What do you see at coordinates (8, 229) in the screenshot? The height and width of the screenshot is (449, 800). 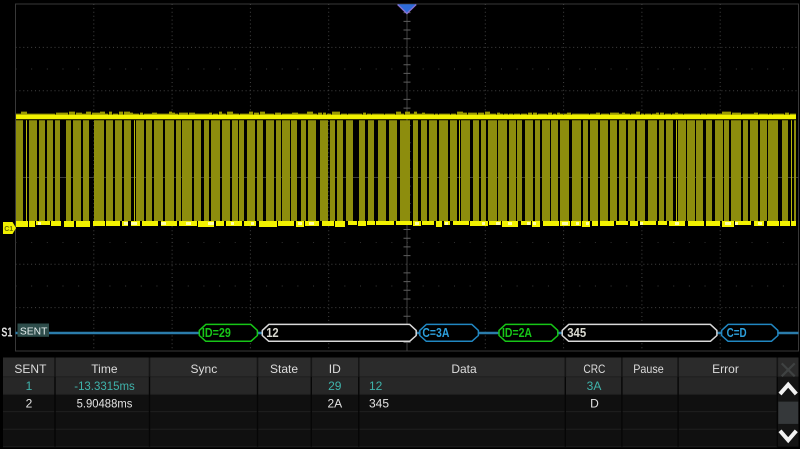 I see `svg-text: C1` at bounding box center [8, 229].